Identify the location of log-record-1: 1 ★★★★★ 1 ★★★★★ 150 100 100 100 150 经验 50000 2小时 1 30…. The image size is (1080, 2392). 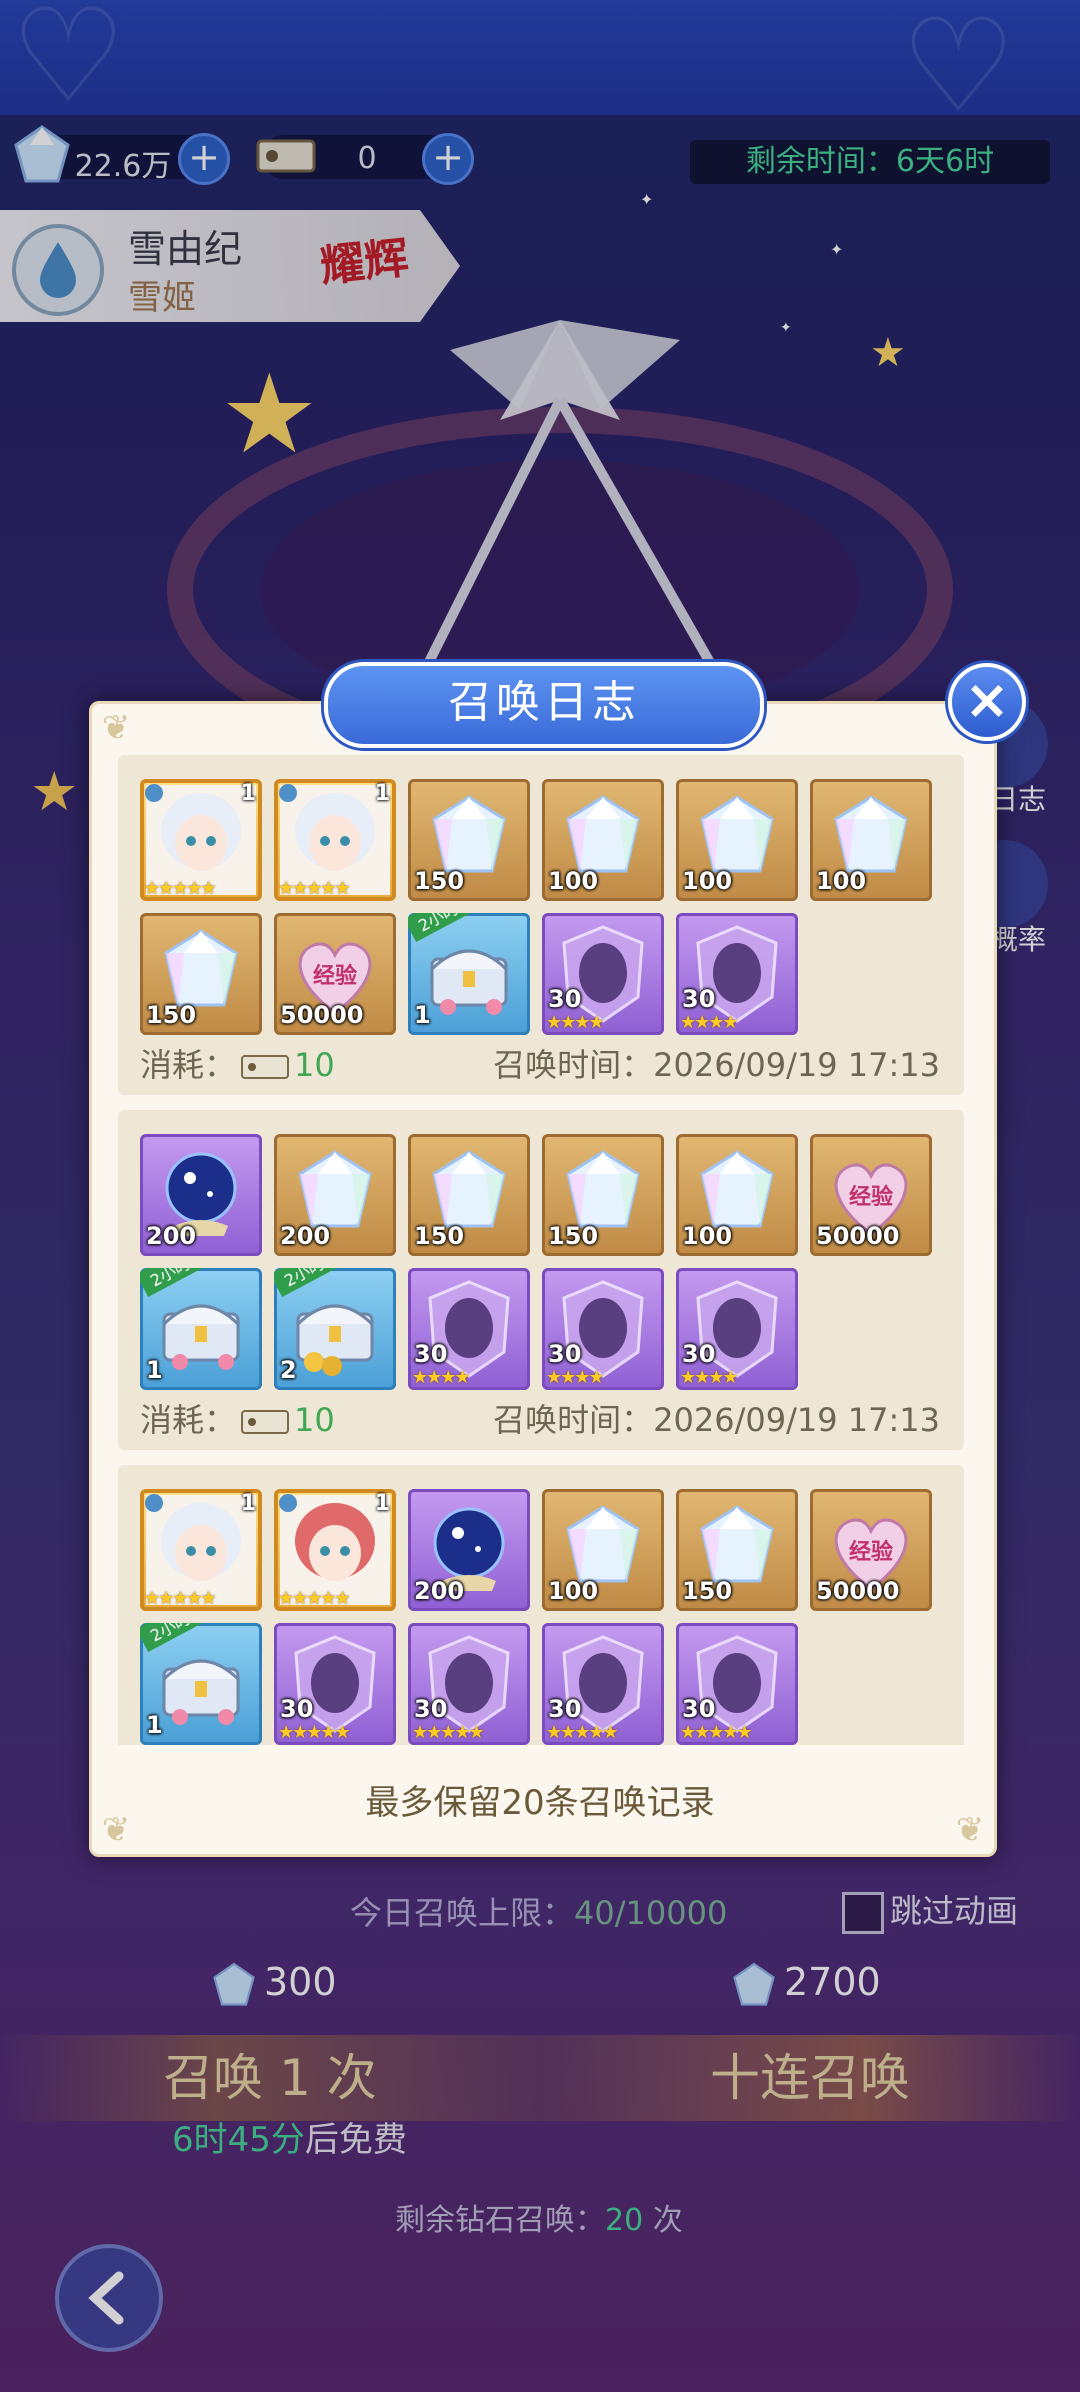
(541, 925).